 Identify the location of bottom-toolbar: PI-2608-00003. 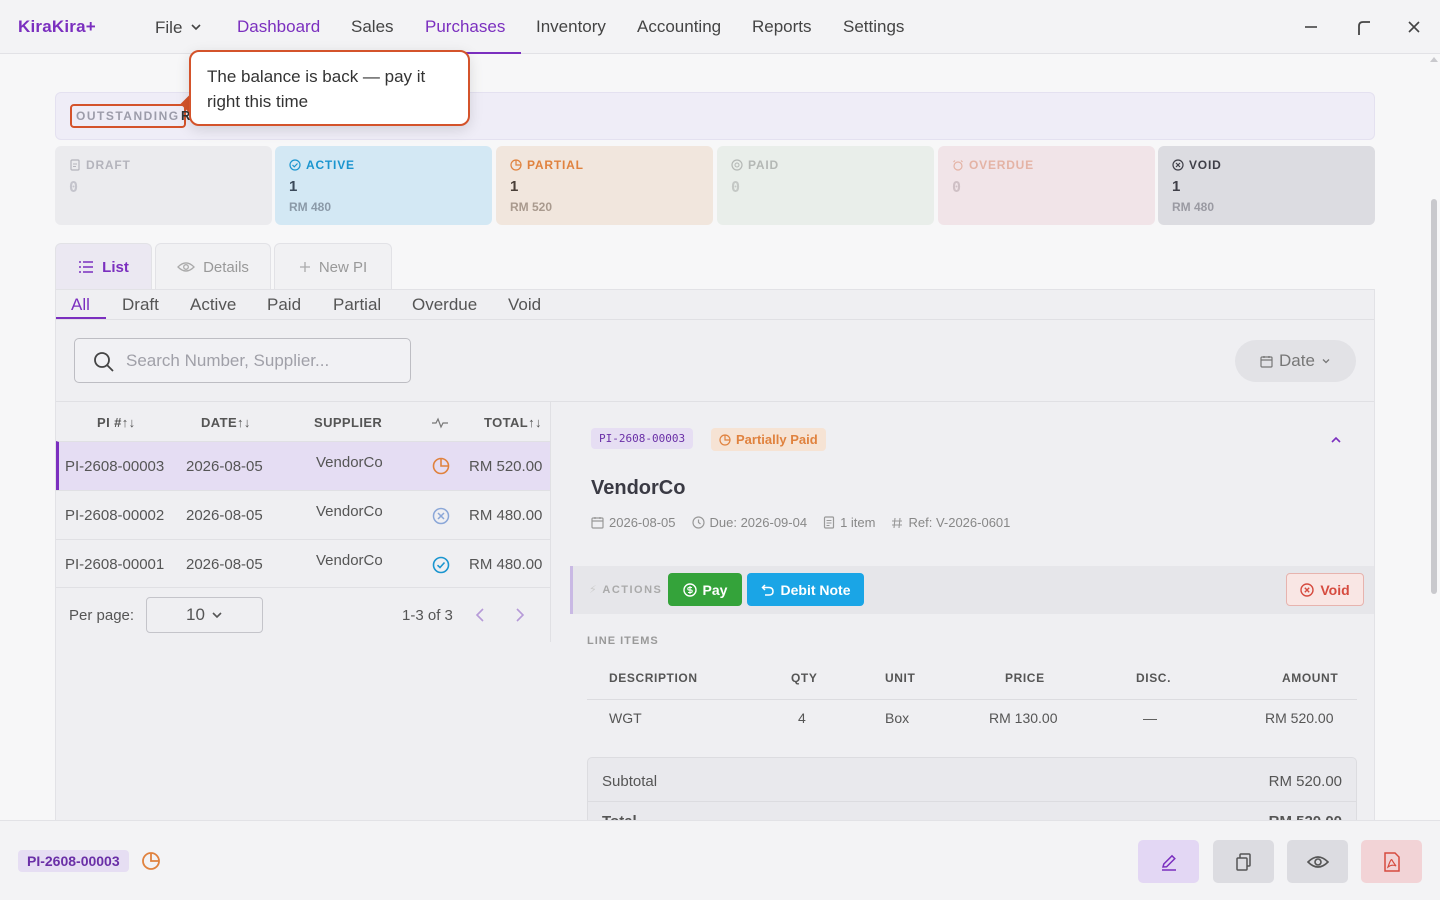
(720, 860).